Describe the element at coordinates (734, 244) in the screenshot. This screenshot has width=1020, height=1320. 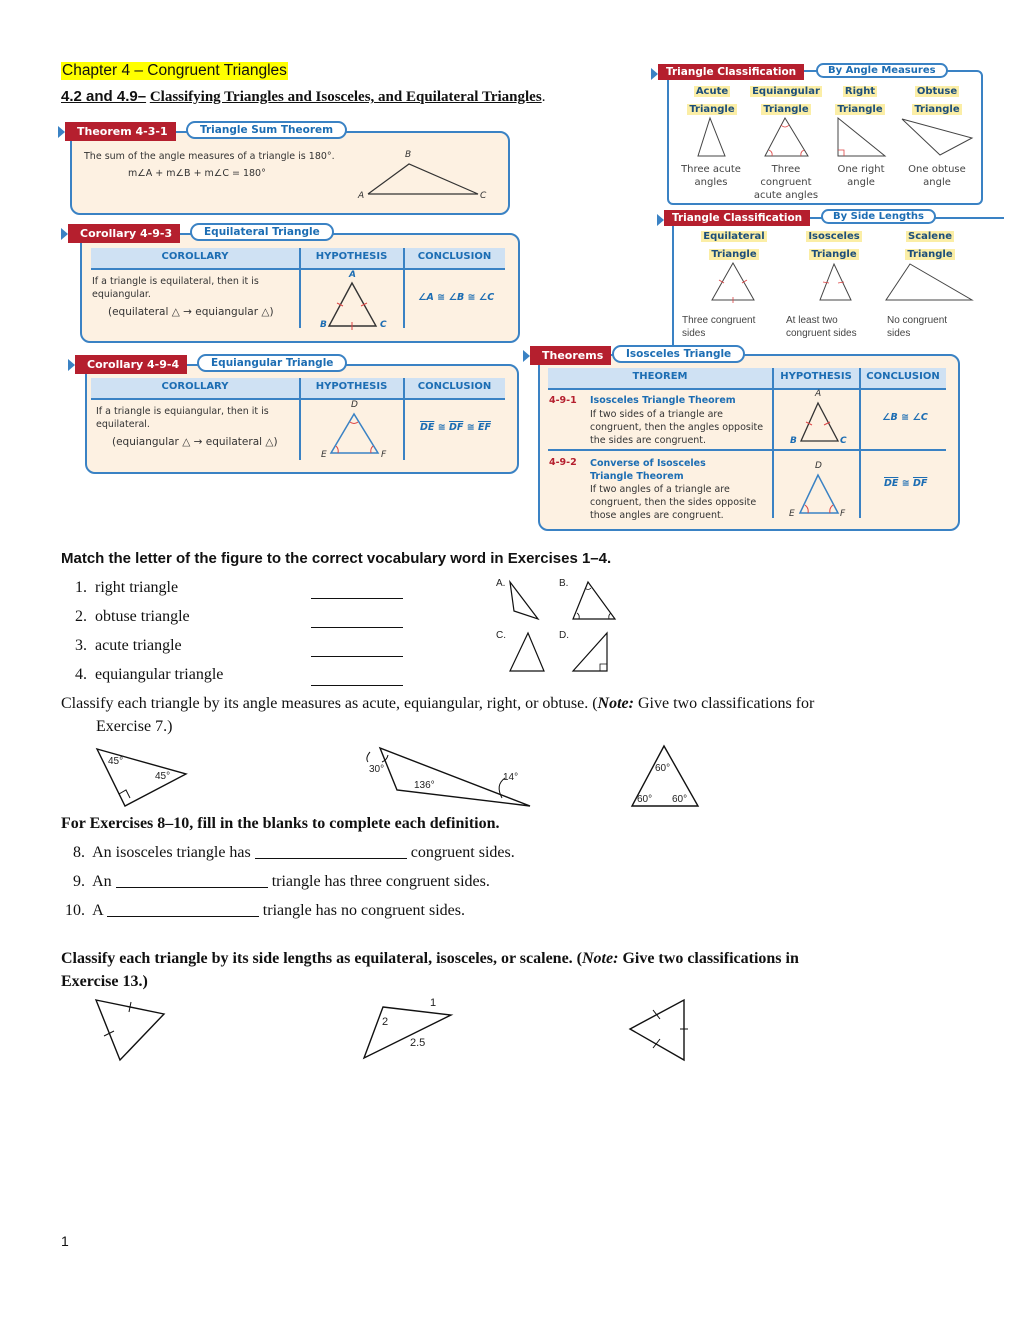
I see `equilateral-title: Equilateral Triangle` at that location.